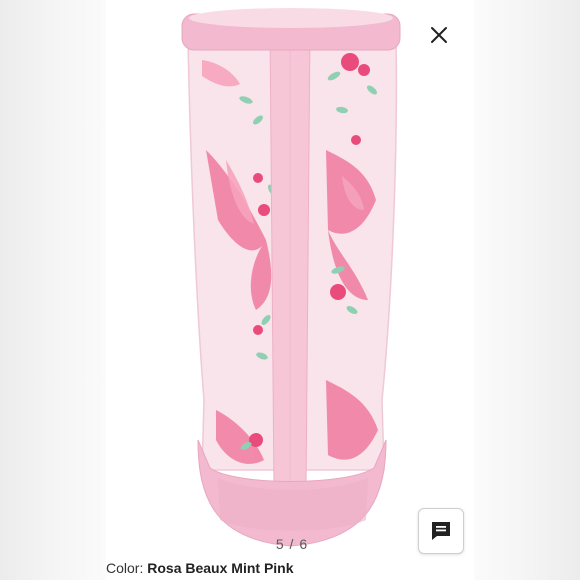 This screenshot has width=580, height=580. I want to click on chat-bubble-icon, so click(441, 531).